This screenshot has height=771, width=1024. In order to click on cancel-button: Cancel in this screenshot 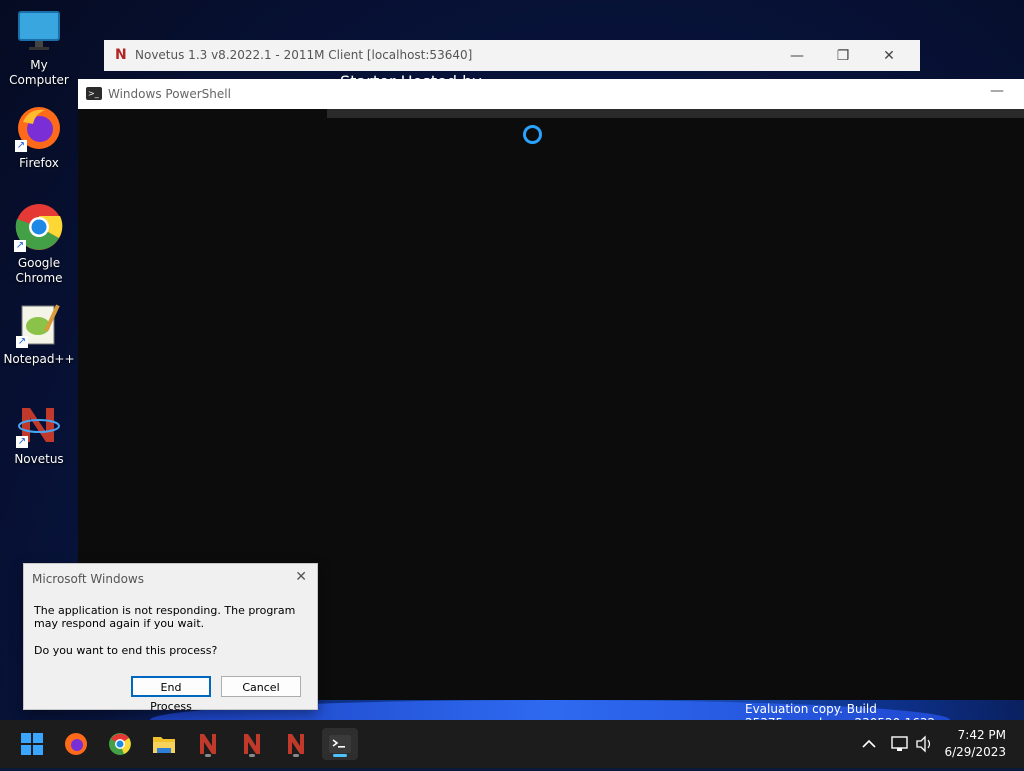, I will do `click(261, 686)`.